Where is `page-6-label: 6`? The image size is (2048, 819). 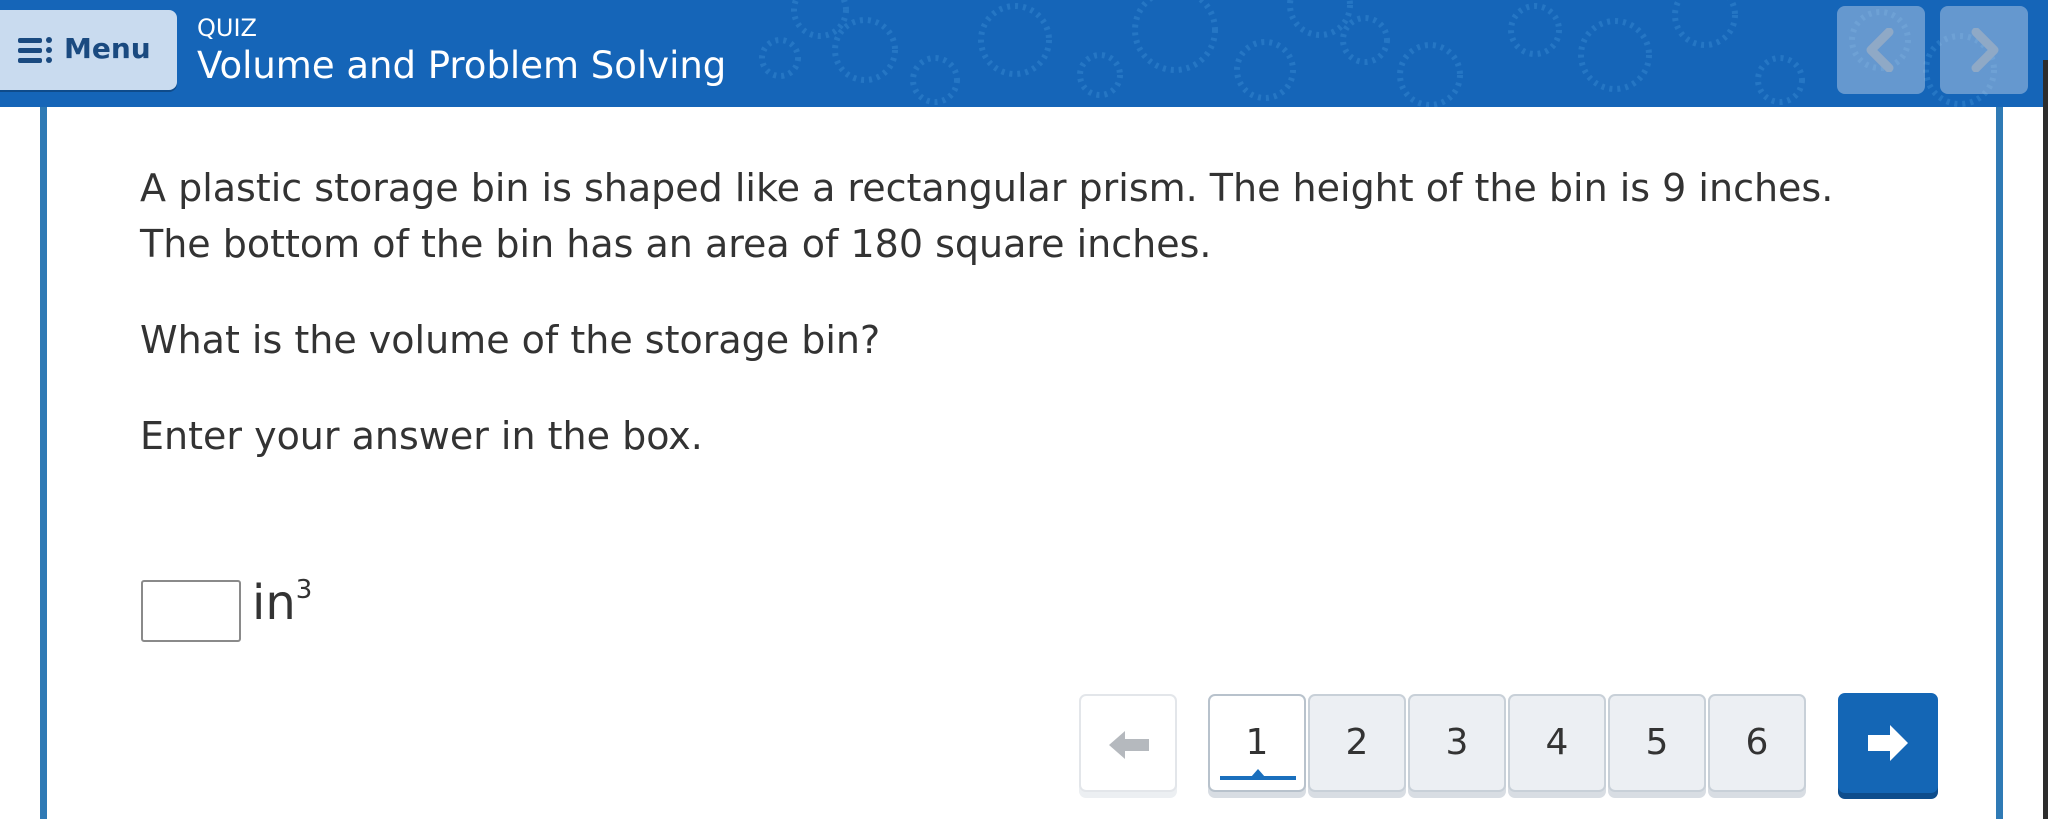 page-6-label: 6 is located at coordinates (1757, 742).